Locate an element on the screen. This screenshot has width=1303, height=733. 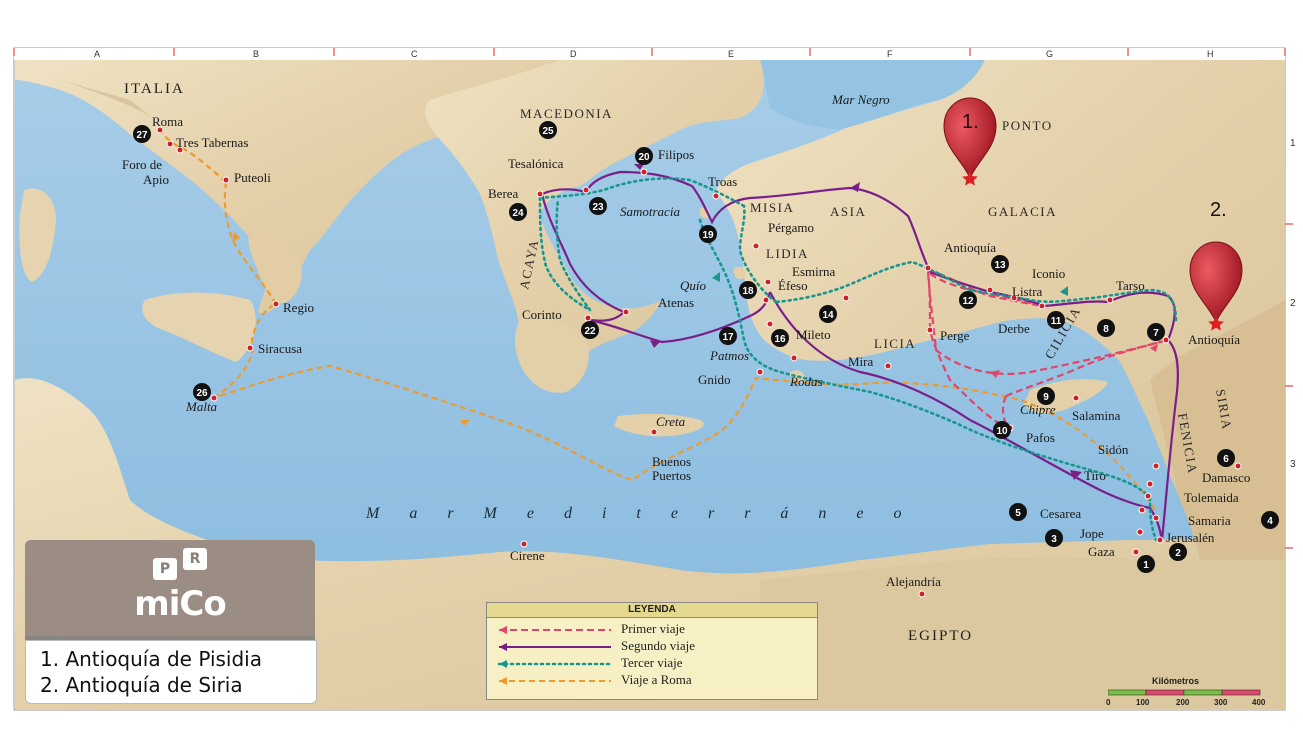
badge-23: 23 is located at coordinates (598, 206).